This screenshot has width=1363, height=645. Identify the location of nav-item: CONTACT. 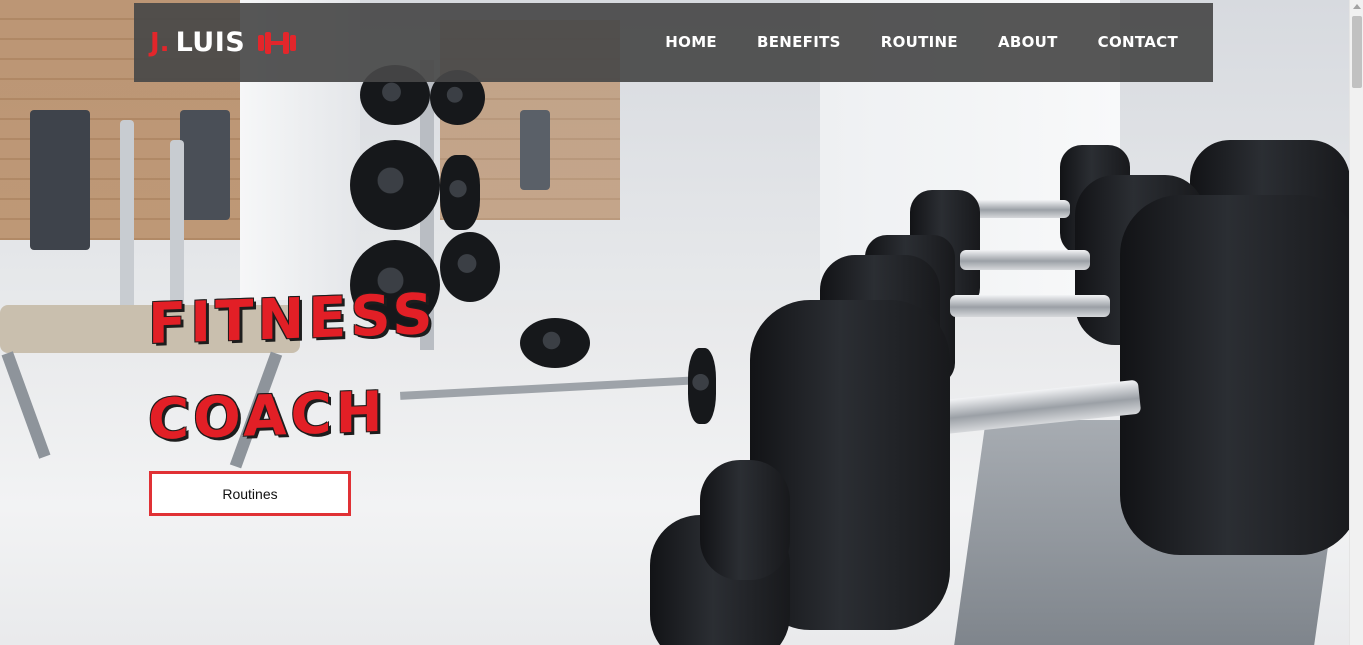
(1138, 42).